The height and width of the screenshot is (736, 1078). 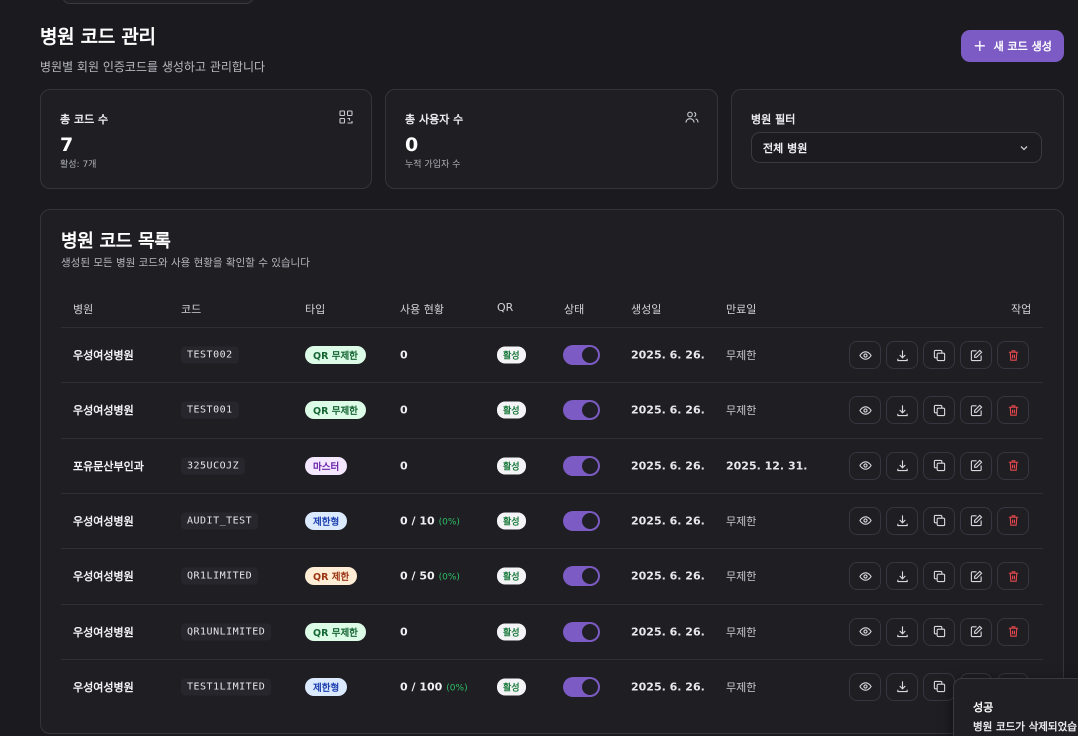 What do you see at coordinates (983, 707) in the screenshot?
I see `toast-title: 성공` at bounding box center [983, 707].